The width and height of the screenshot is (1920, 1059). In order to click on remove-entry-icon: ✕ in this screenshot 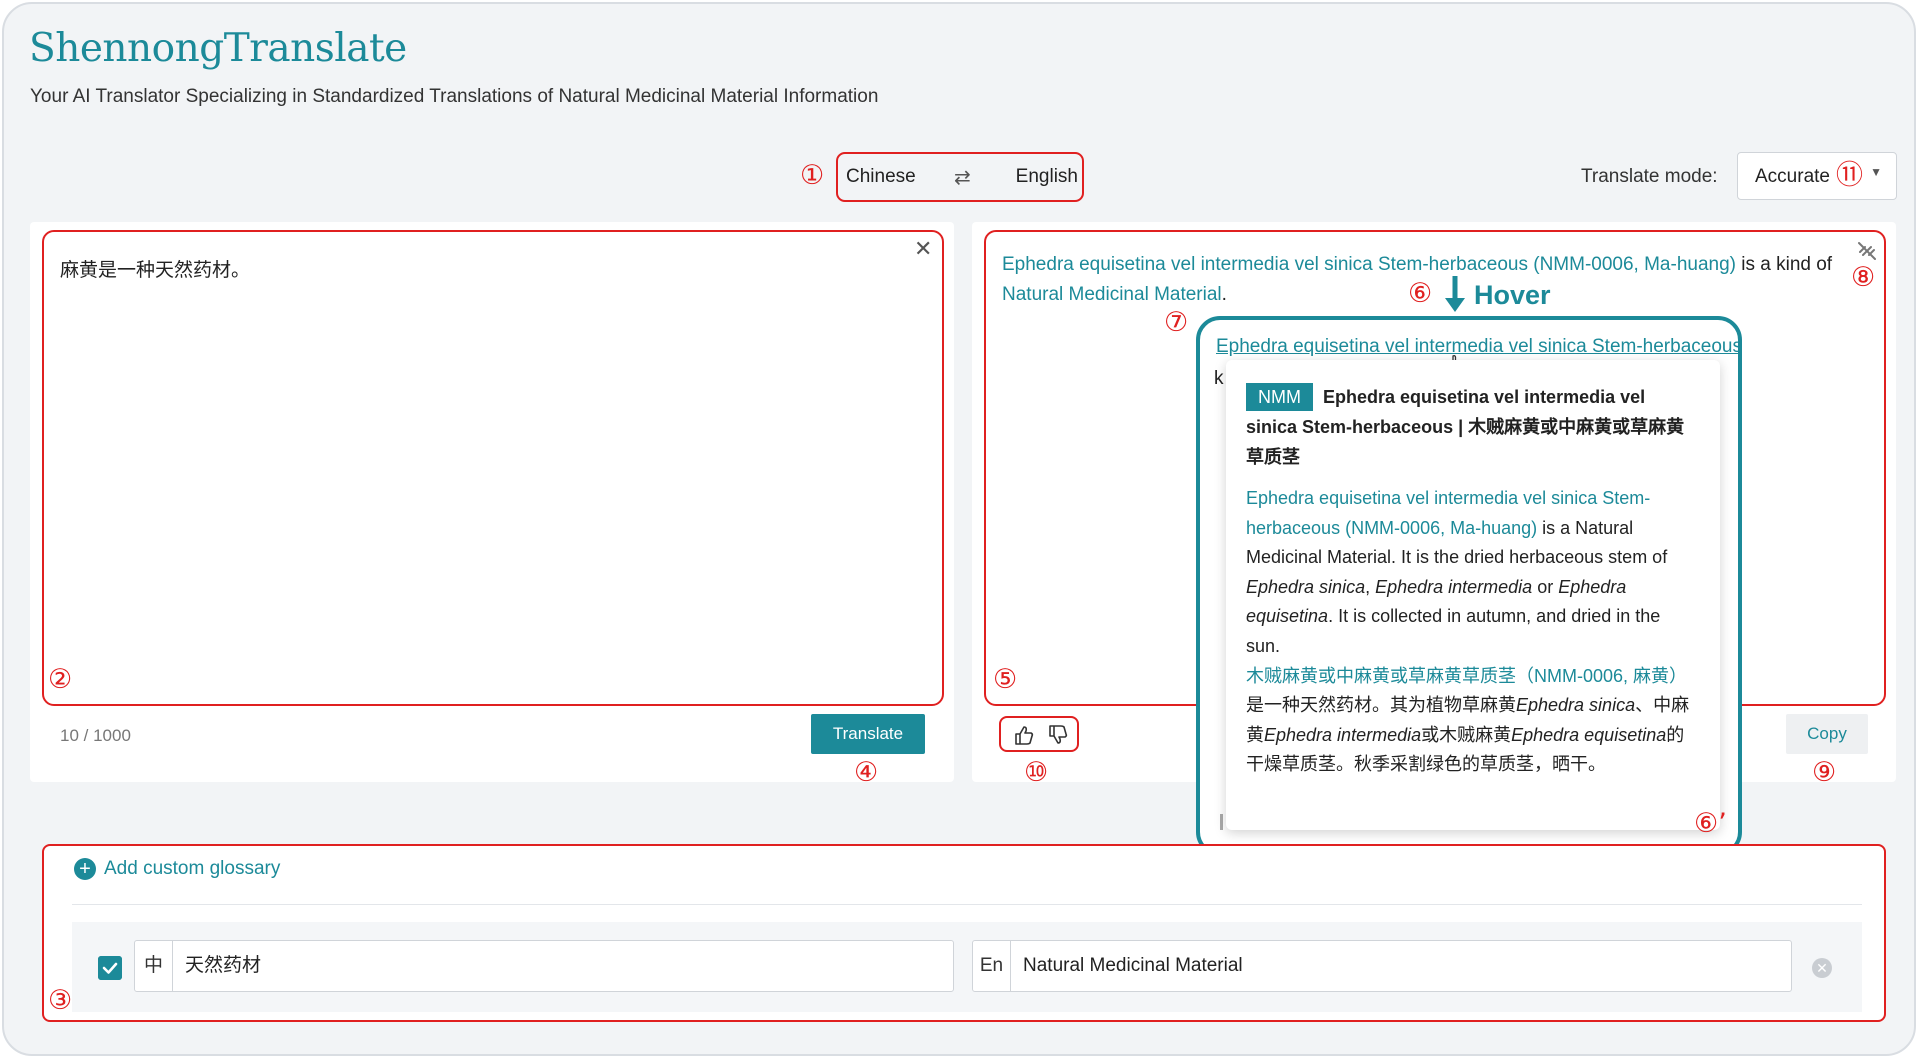, I will do `click(1822, 968)`.